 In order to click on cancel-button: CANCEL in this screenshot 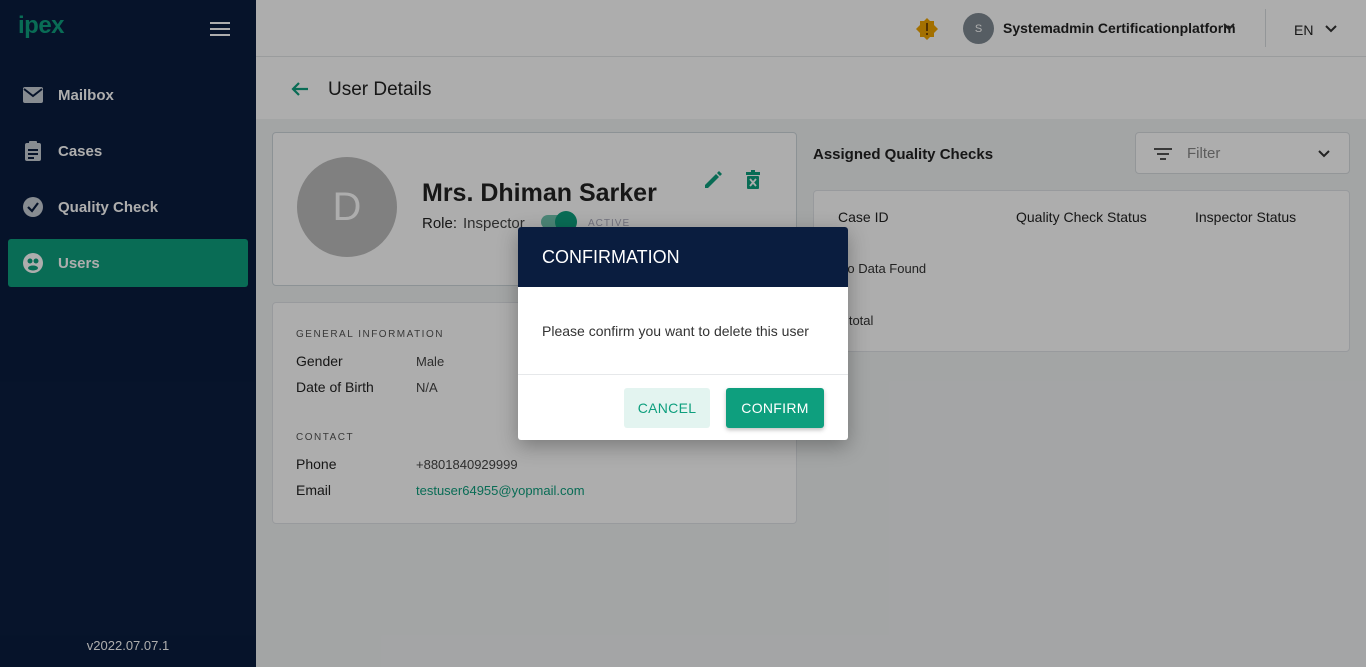, I will do `click(667, 408)`.